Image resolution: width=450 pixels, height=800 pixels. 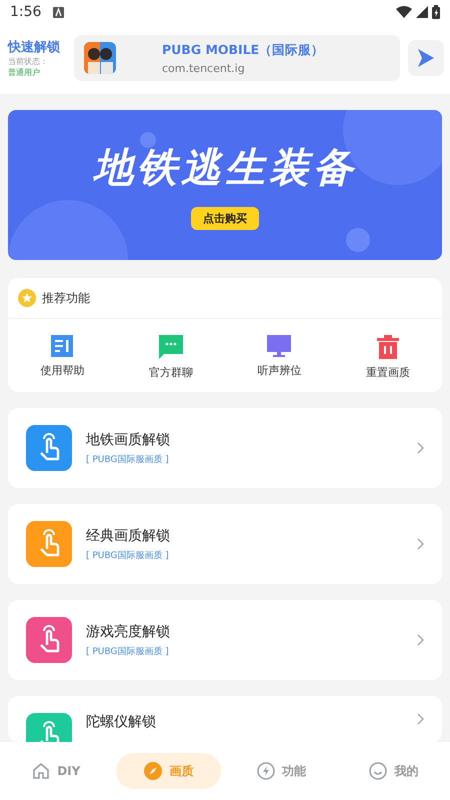 I want to click on smile-icon, so click(x=378, y=771).